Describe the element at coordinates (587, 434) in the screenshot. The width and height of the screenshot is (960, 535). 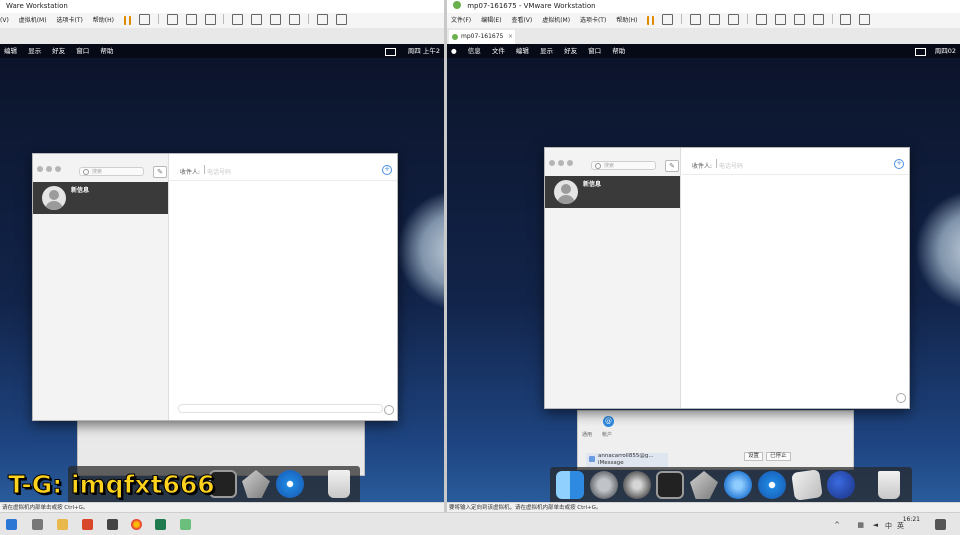
I see `tab-general: 通用` at that location.